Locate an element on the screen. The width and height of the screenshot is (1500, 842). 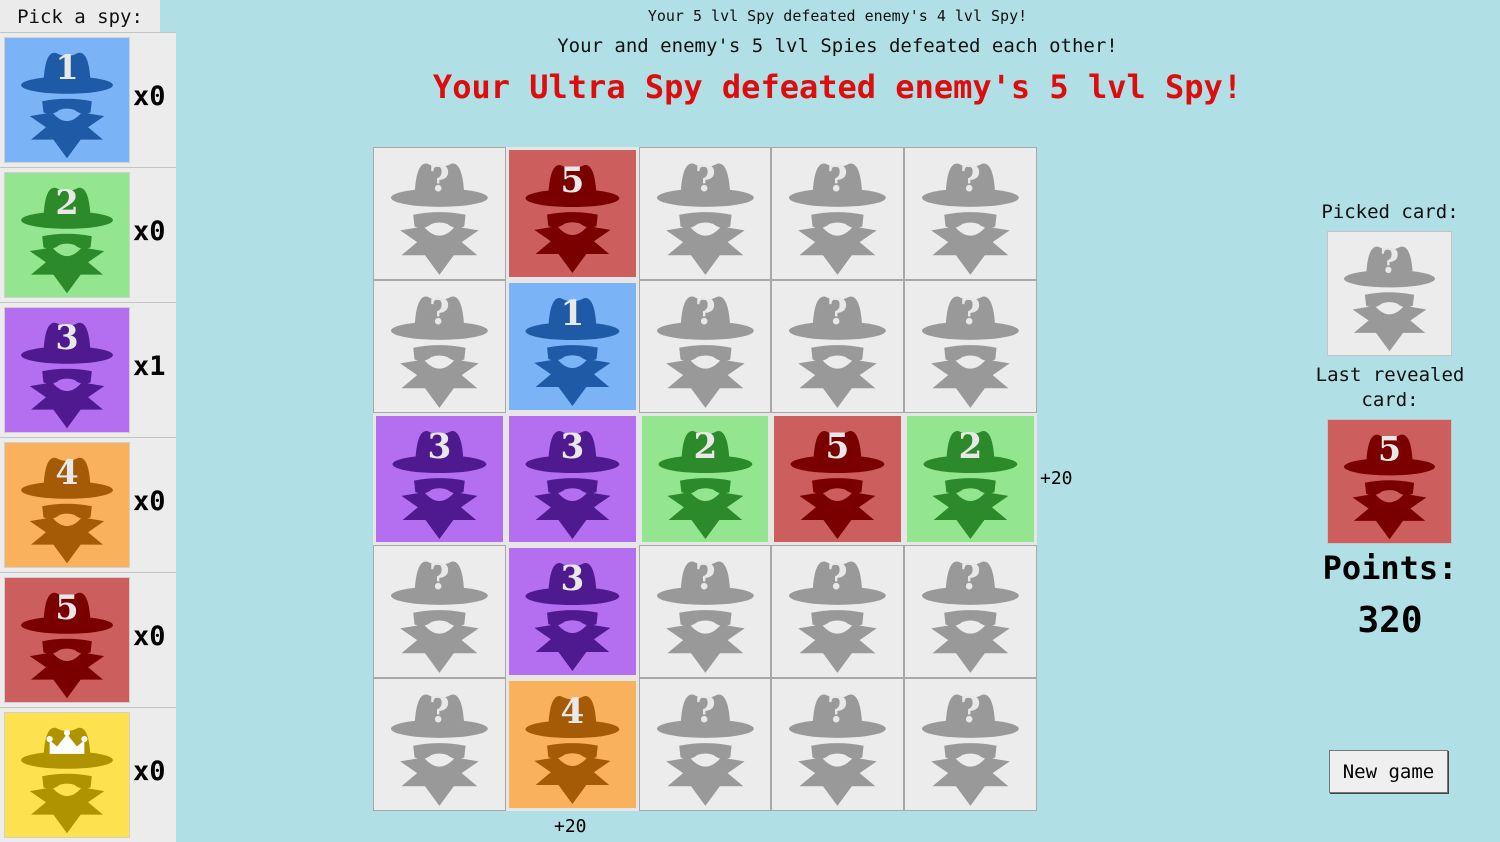
spy-silhouette-icon: 2 is located at coordinates (970, 482).